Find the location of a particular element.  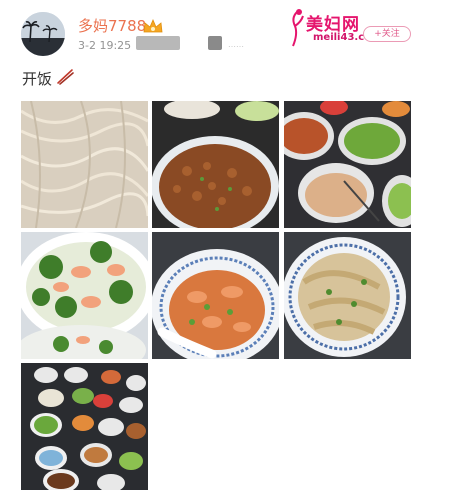

photo-table-overview is located at coordinates (84, 426).